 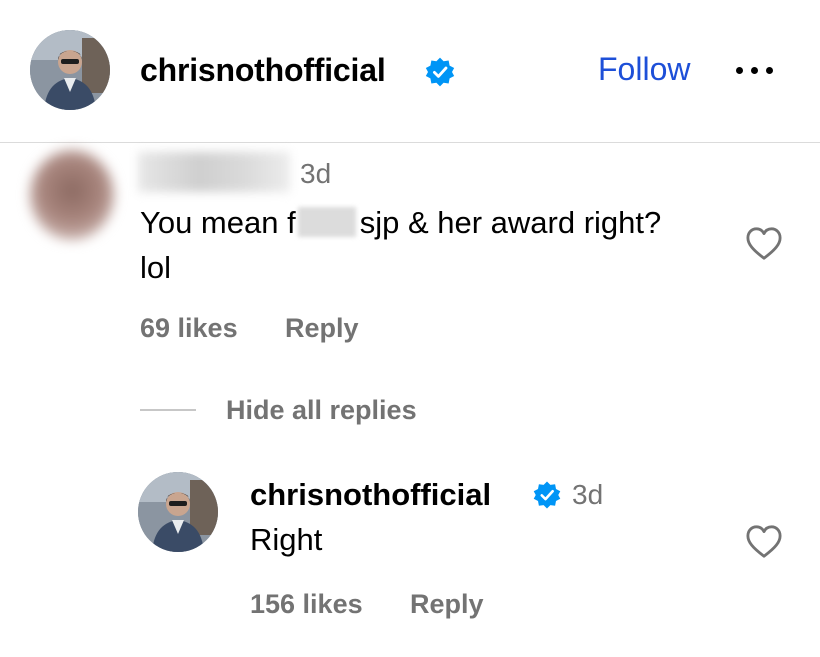 What do you see at coordinates (326, 222) in the screenshot?
I see `censored-word` at bounding box center [326, 222].